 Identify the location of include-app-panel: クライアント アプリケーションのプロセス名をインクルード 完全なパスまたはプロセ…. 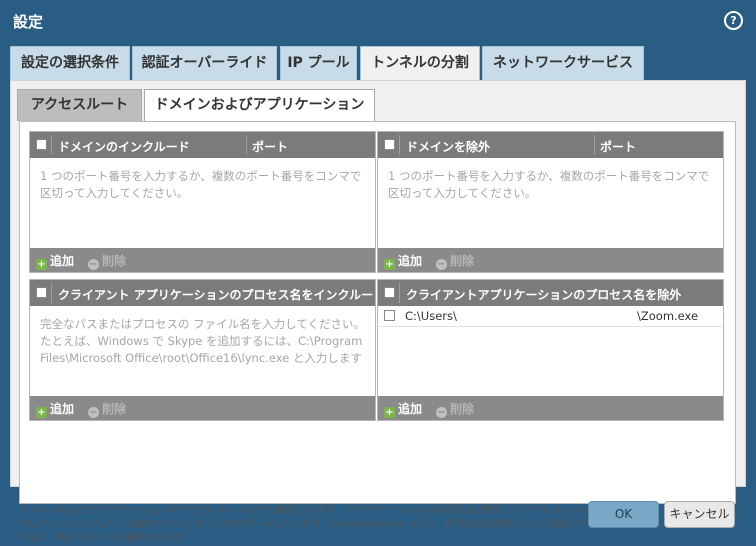
(207, 350).